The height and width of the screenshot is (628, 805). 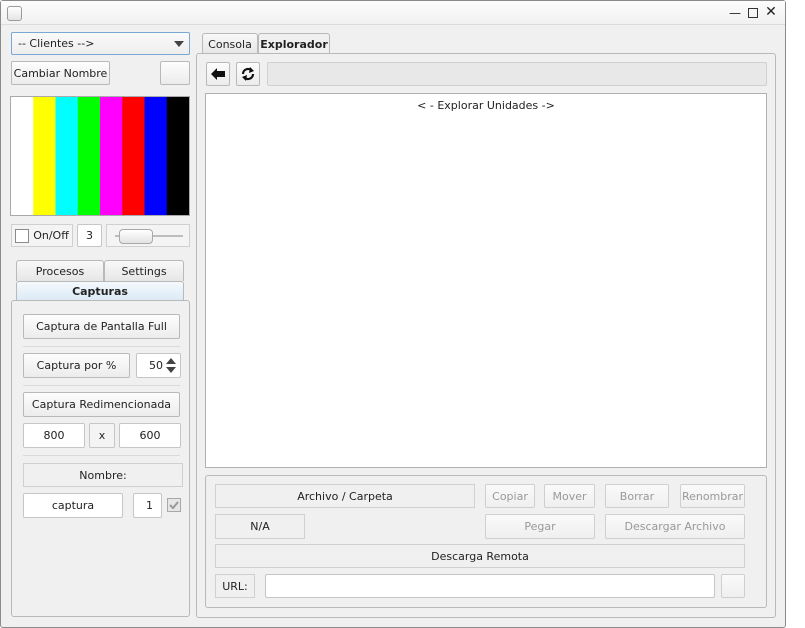 I want to click on refresh-icon, so click(x=248, y=74).